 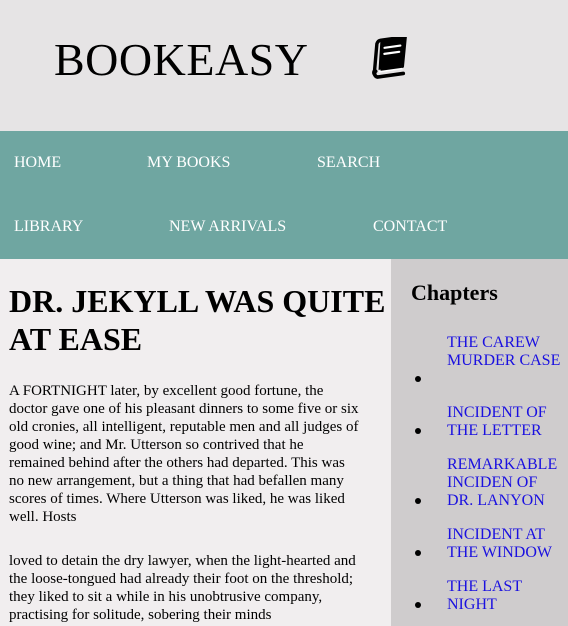 I want to click on nav-new-arrivals: NEW ARRIVALS, so click(x=227, y=227).